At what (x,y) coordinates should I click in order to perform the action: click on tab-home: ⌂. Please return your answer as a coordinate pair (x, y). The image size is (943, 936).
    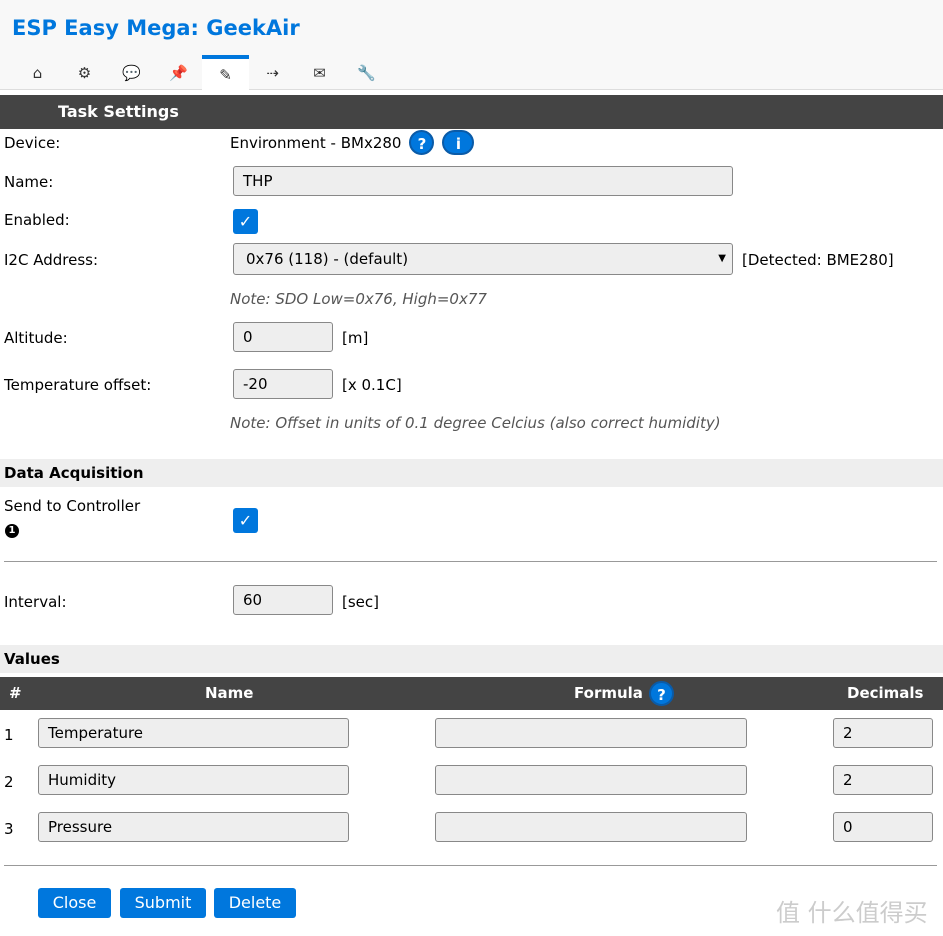
    Looking at the image, I should click on (37, 72).